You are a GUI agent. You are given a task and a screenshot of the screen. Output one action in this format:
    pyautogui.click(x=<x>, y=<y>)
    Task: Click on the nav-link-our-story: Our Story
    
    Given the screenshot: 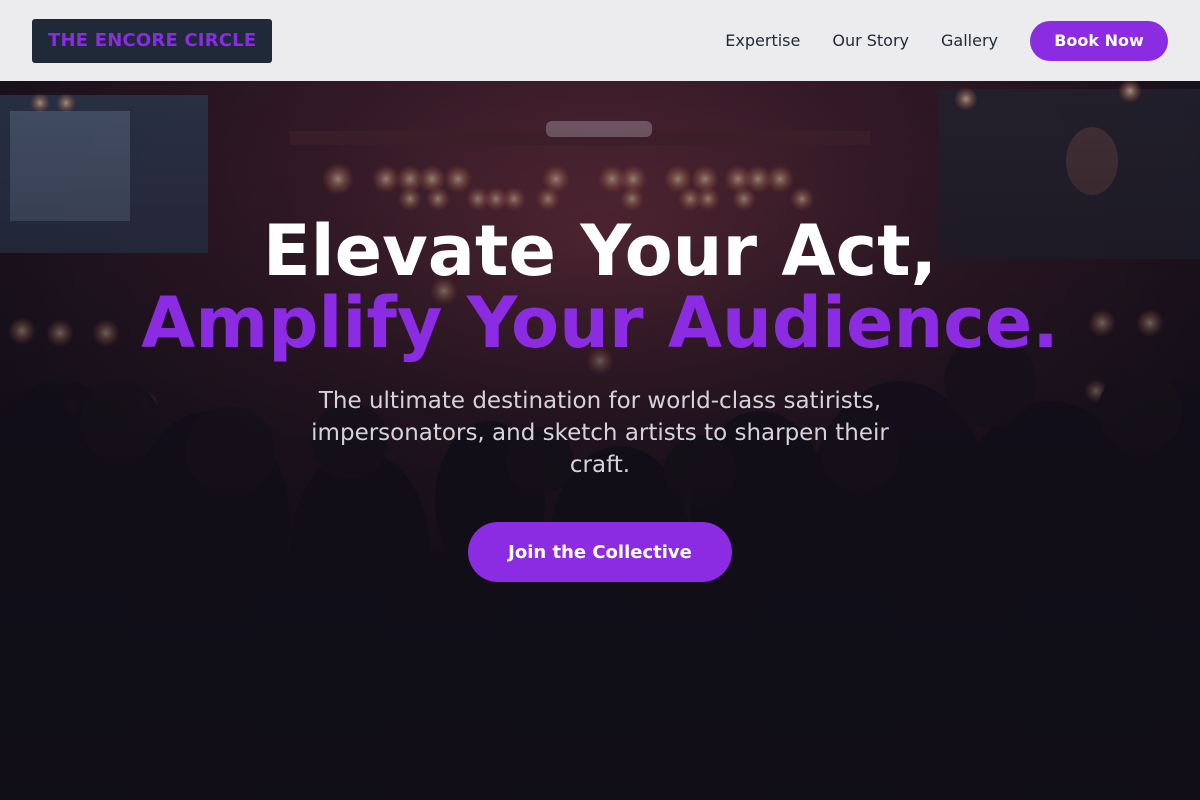 What is the action you would take?
    pyautogui.click(x=870, y=40)
    